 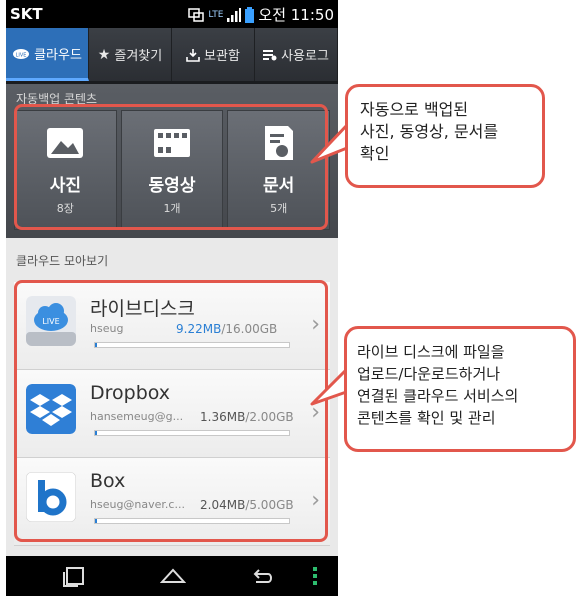 I want to click on menu-icon, so click(x=315, y=576).